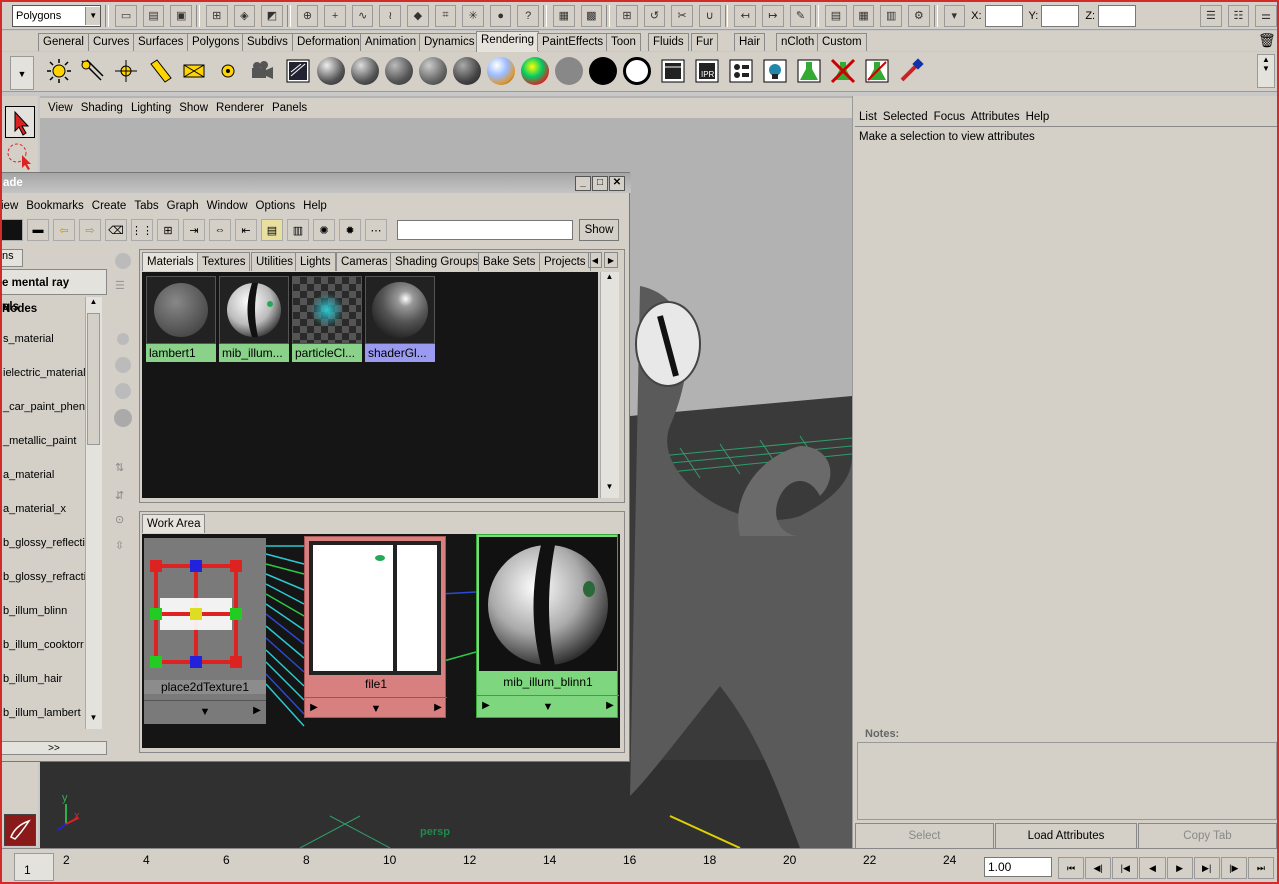  Describe the element at coordinates (54, 292) in the screenshot. I see `mental-ray-nodes-button: e mental ray Nodes` at that location.